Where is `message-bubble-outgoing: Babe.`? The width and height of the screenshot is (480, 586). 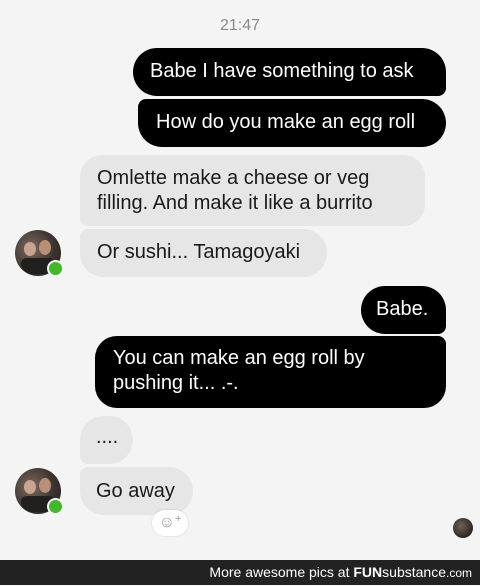
message-bubble-outgoing: Babe. is located at coordinates (403, 310).